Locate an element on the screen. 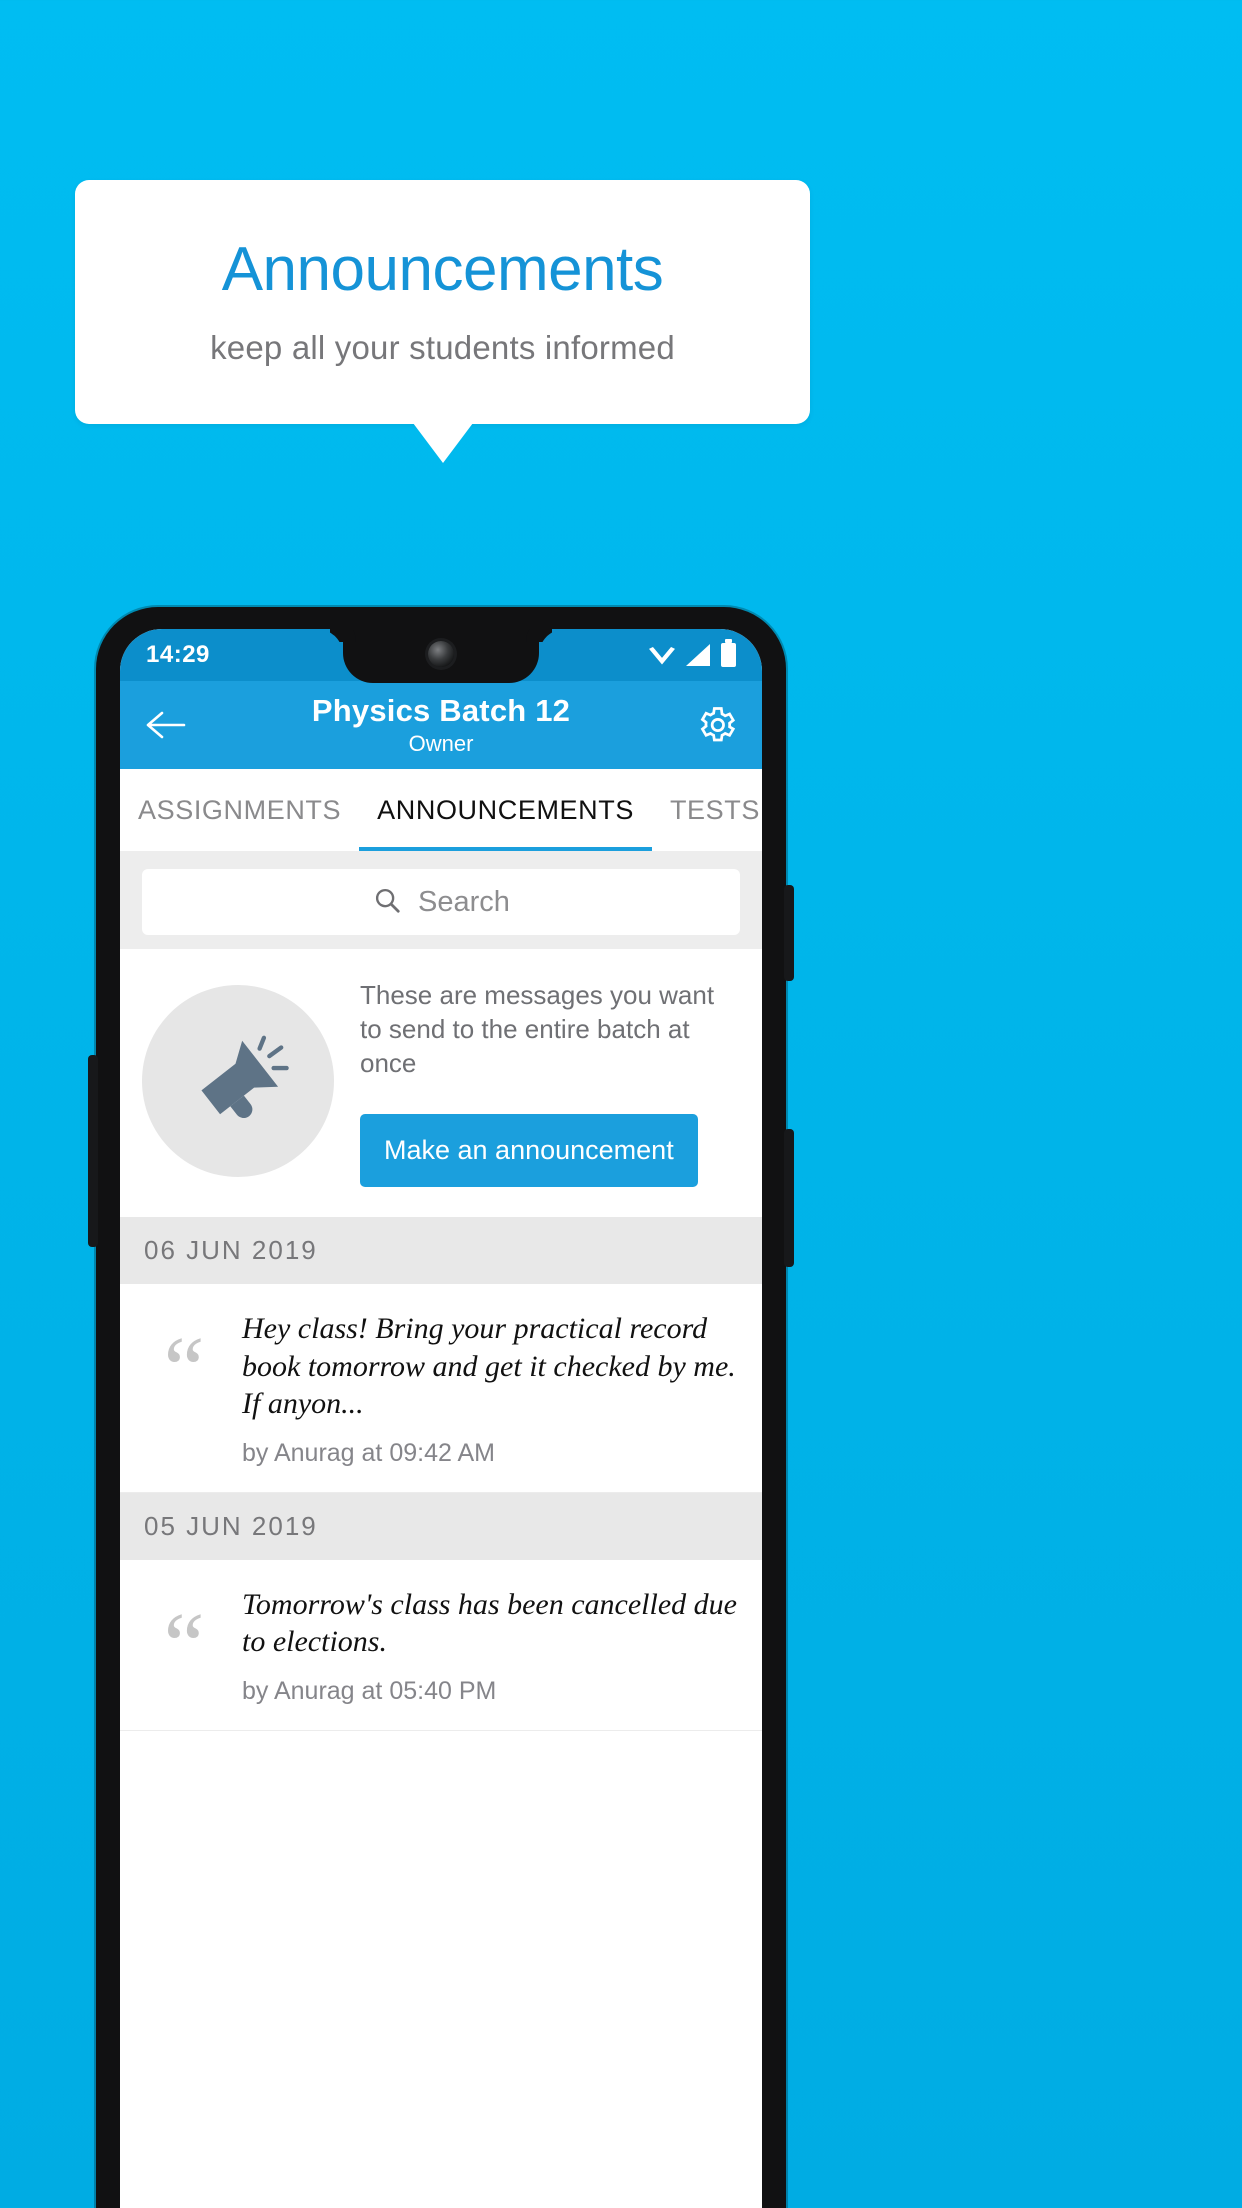 The image size is (1242, 2208). wifi-icon is located at coordinates (662, 656).